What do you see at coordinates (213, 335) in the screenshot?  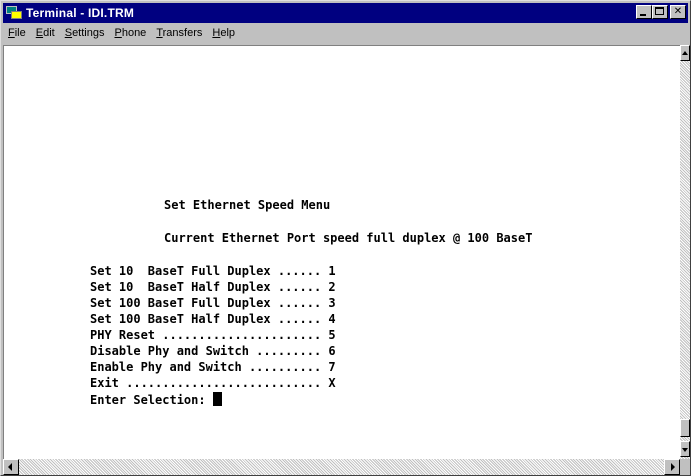 I see `option-line: PHY Reset ...................... 5` at bounding box center [213, 335].